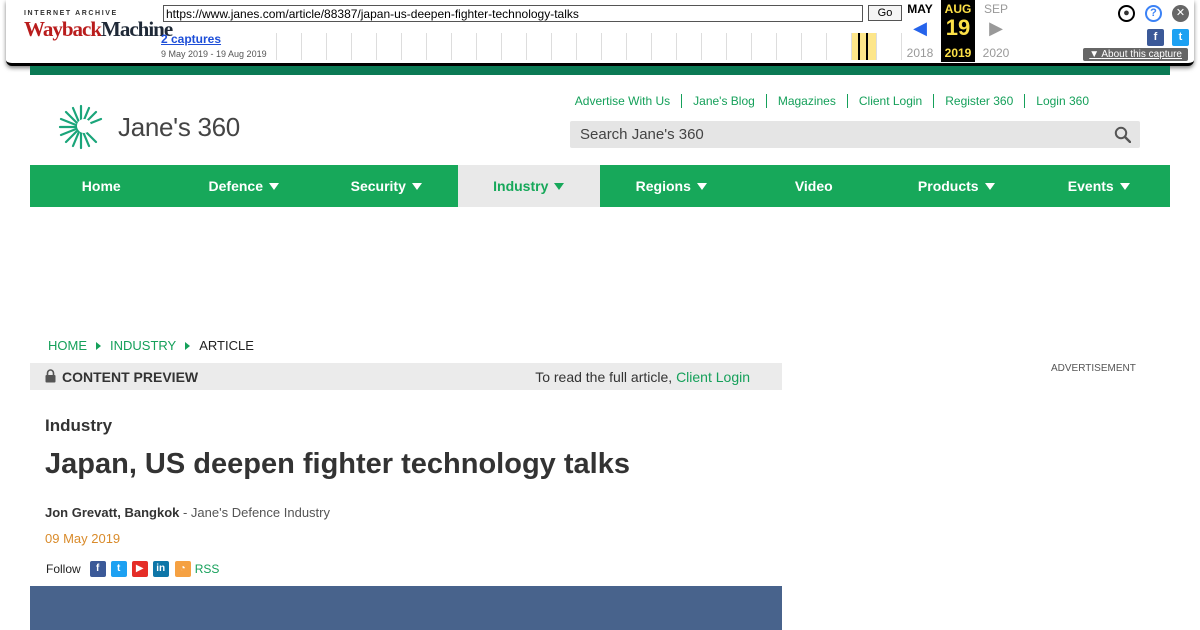 The width and height of the screenshot is (1200, 630). Describe the element at coordinates (920, 28) in the screenshot. I see `prev-arrow-icon: ◀` at that location.